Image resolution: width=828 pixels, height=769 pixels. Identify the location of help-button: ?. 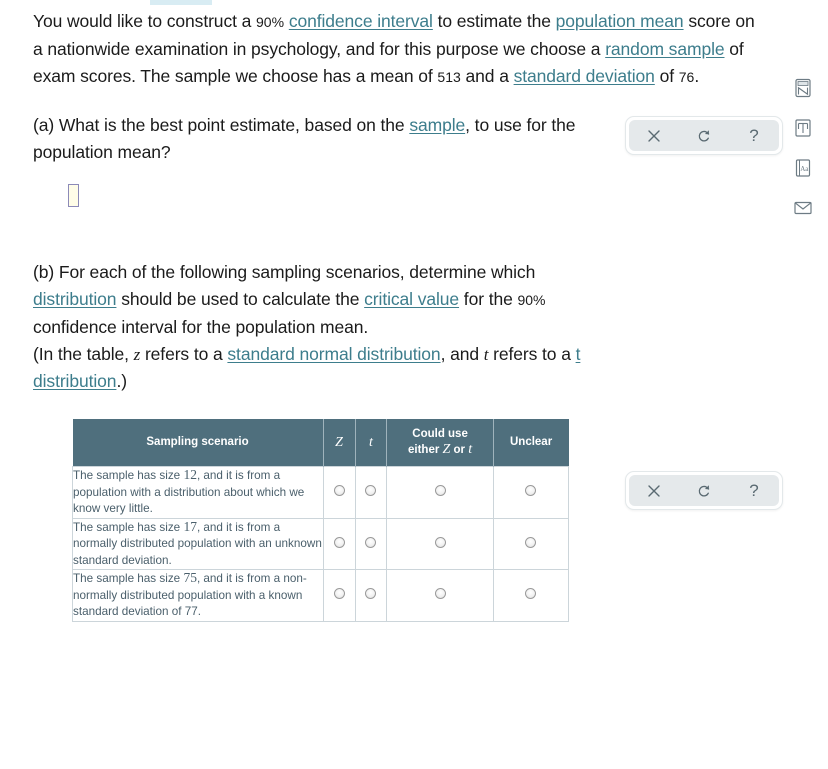
(754, 135).